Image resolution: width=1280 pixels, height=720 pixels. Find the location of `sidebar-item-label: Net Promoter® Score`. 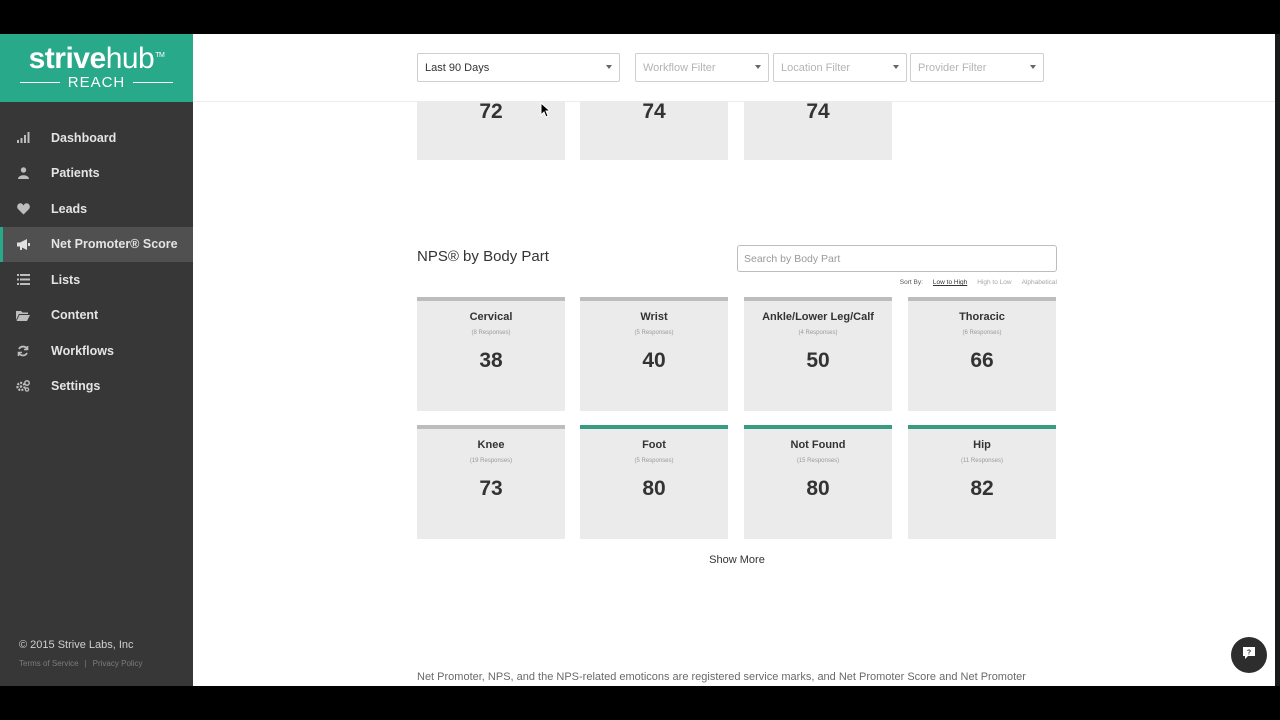

sidebar-item-label: Net Promoter® Score is located at coordinates (114, 244).